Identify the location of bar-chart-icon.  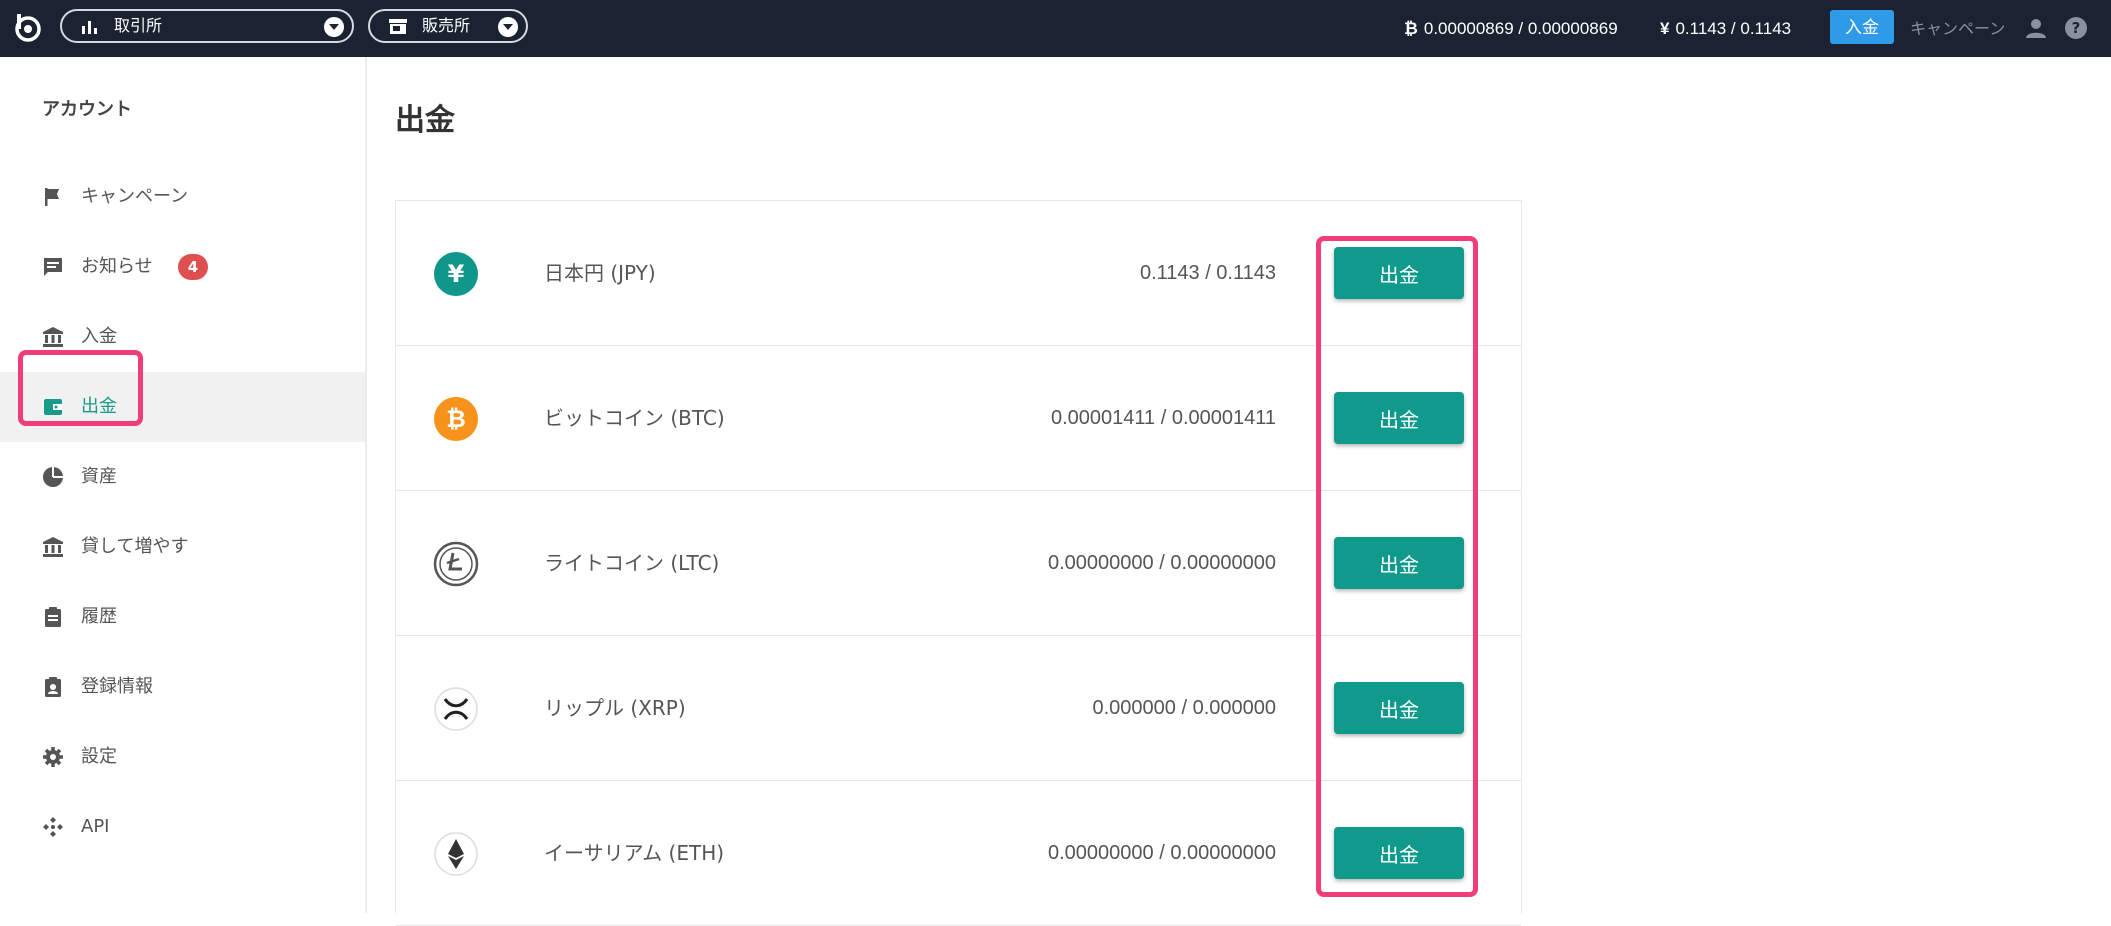
(89, 27).